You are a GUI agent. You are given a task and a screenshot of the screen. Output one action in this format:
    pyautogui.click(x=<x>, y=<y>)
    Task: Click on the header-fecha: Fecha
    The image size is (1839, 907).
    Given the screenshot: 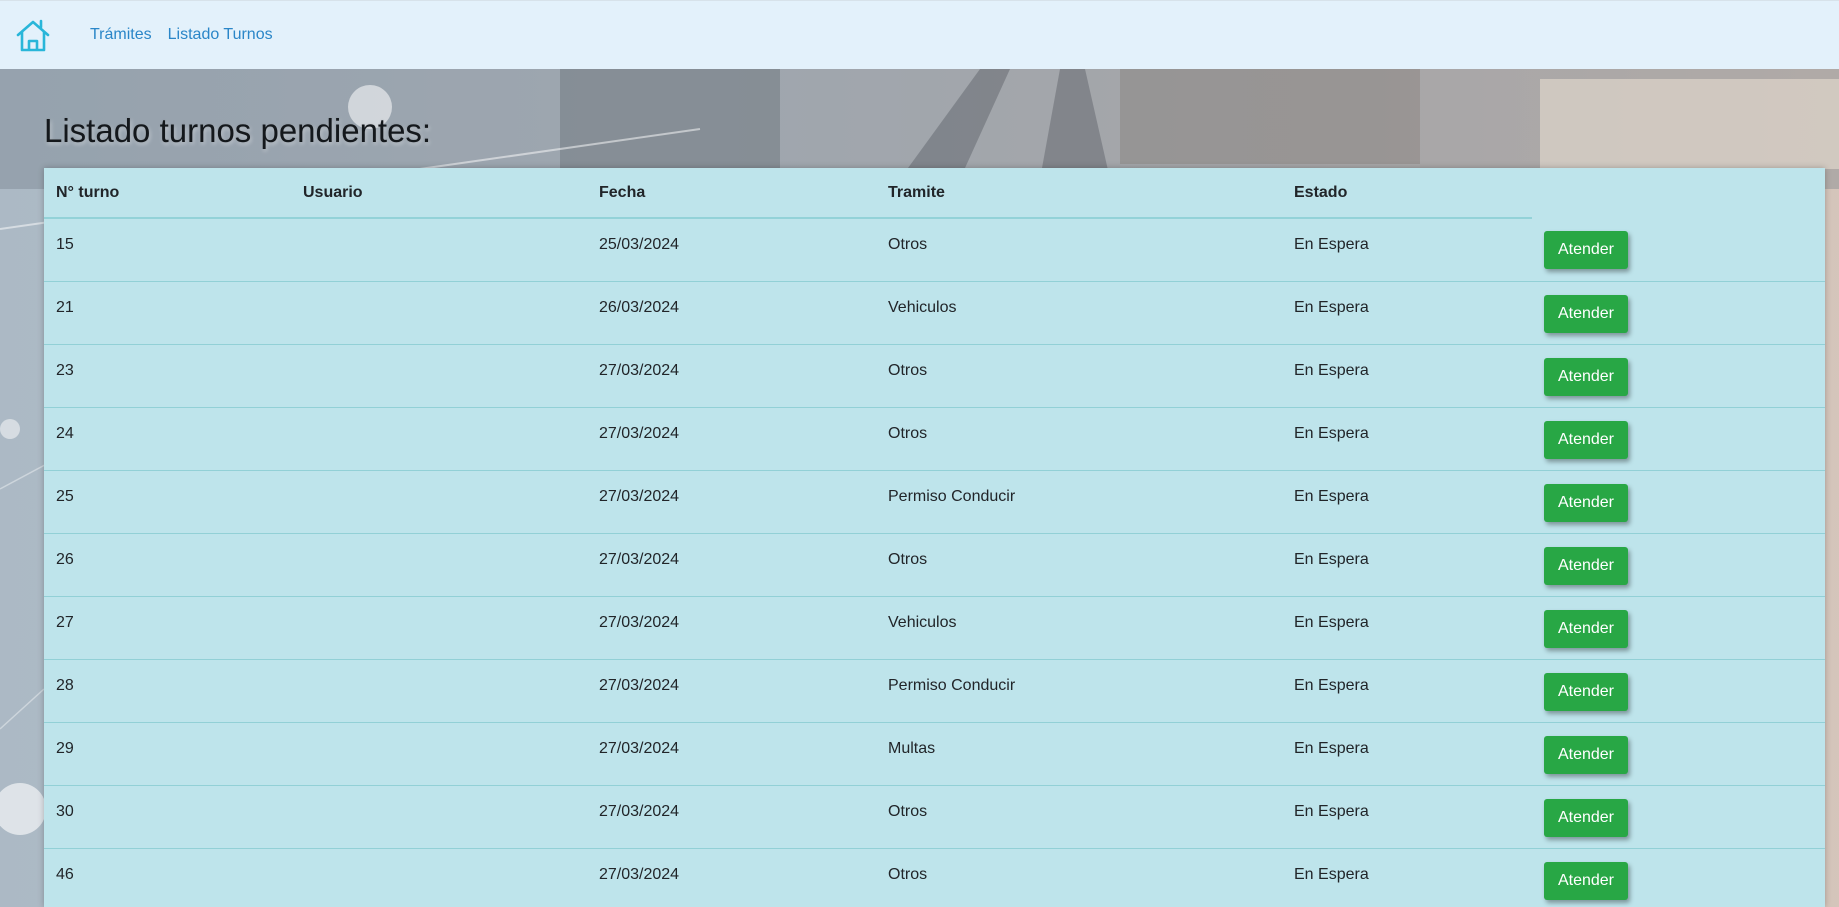 What is the action you would take?
    pyautogui.click(x=731, y=193)
    